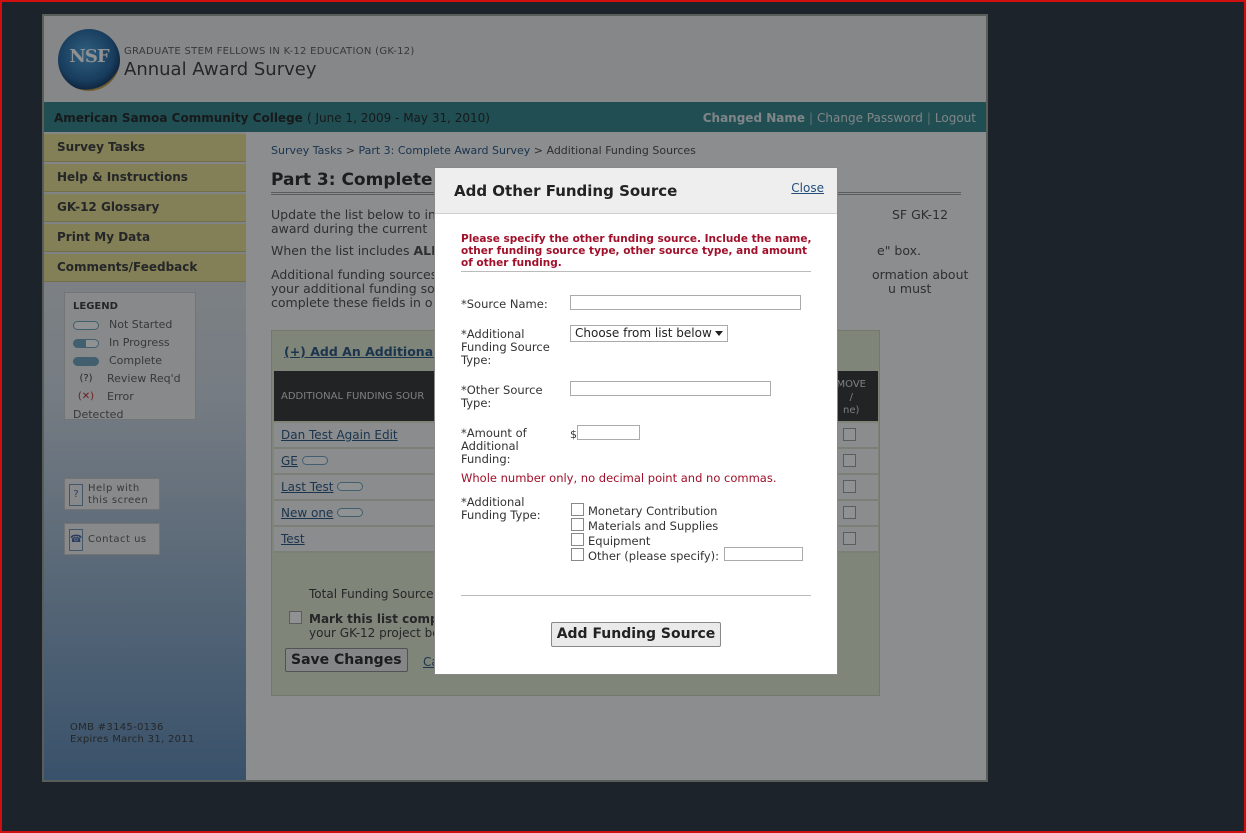 This screenshot has width=1246, height=833. What do you see at coordinates (654, 556) in the screenshot?
I see `option-label: Other (please specify):` at bounding box center [654, 556].